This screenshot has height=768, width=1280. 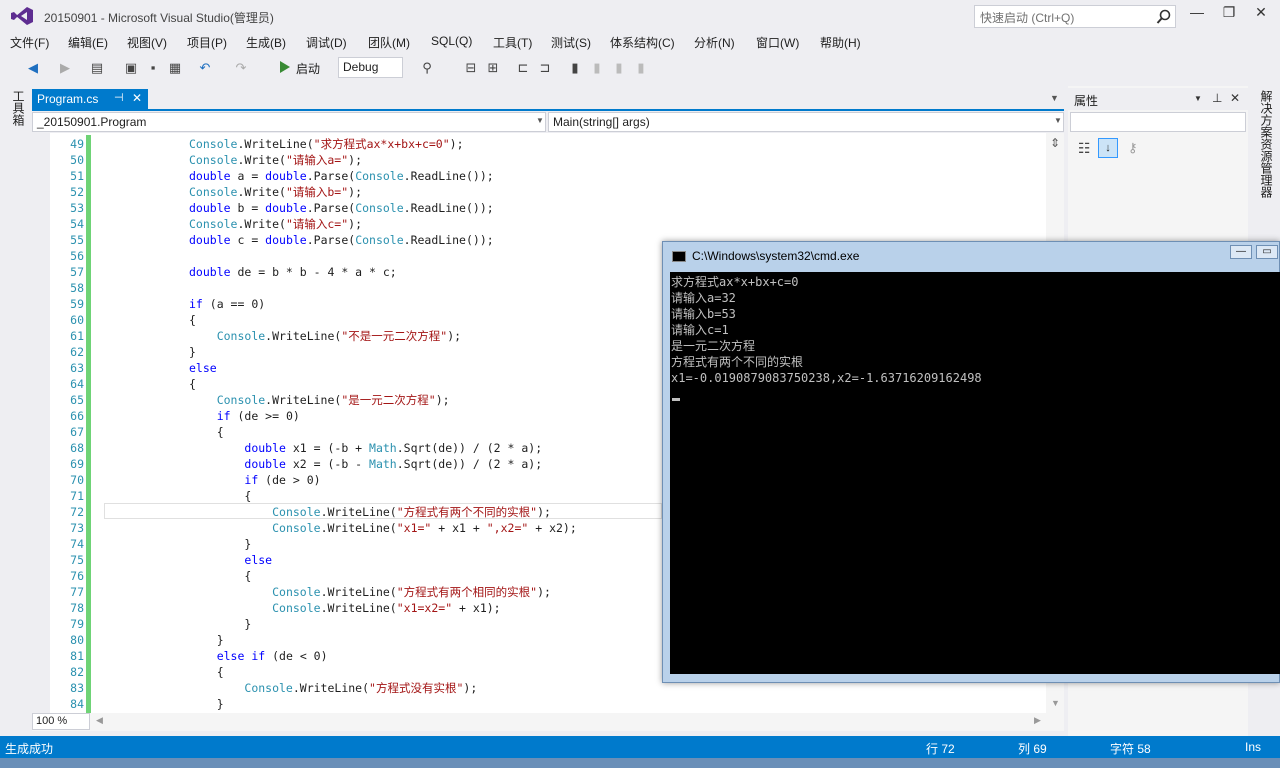 What do you see at coordinates (1037, 720) in the screenshot?
I see `scroll-right-icon: ▶` at bounding box center [1037, 720].